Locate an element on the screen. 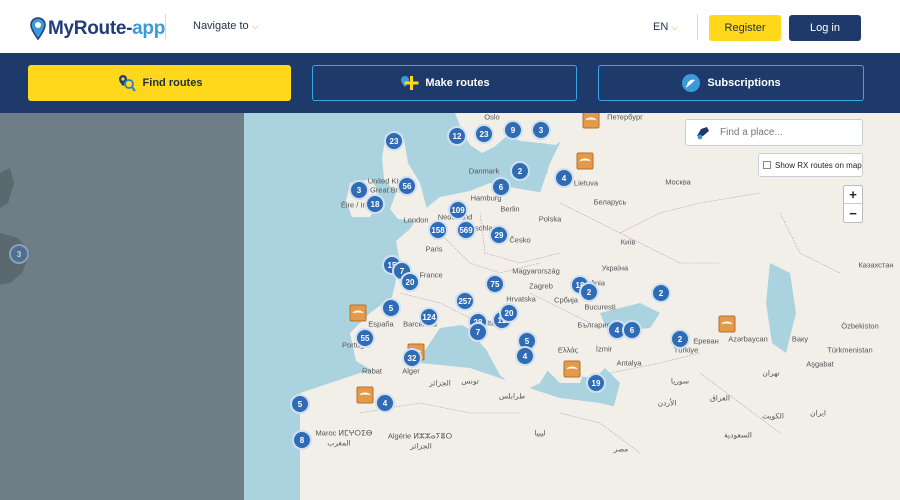  tab-subscriptions: Subscriptions is located at coordinates (731, 83).